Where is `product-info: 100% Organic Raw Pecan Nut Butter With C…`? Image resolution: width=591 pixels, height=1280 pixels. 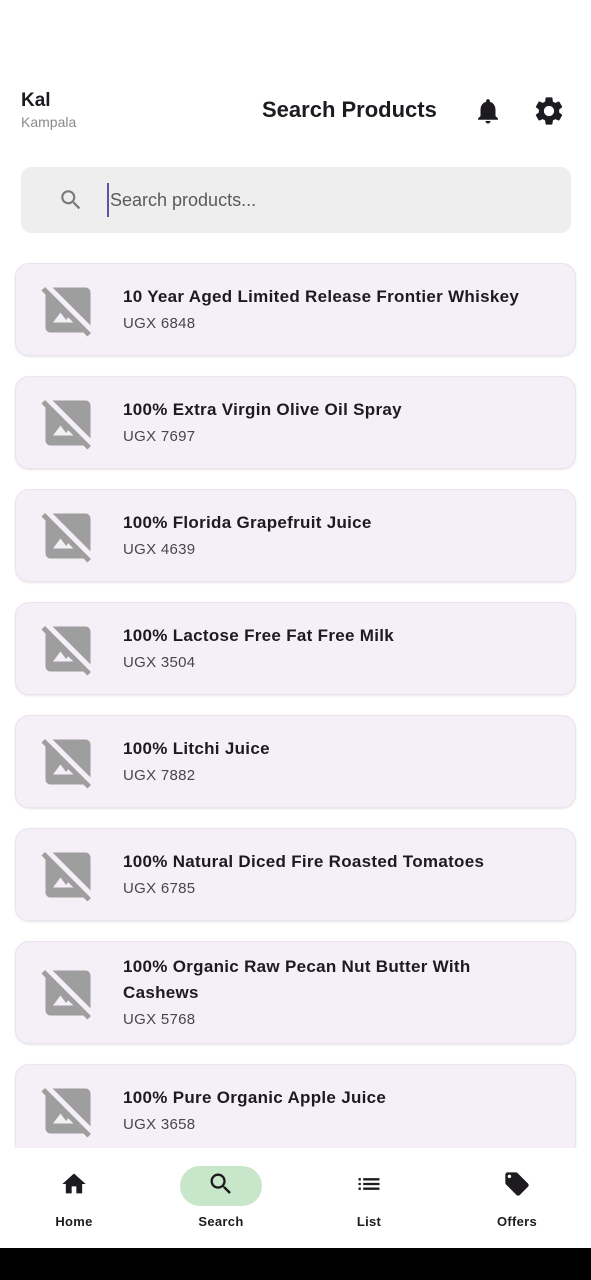
product-info: 100% Organic Raw Pecan Nut Butter With C… is located at coordinates (349, 992).